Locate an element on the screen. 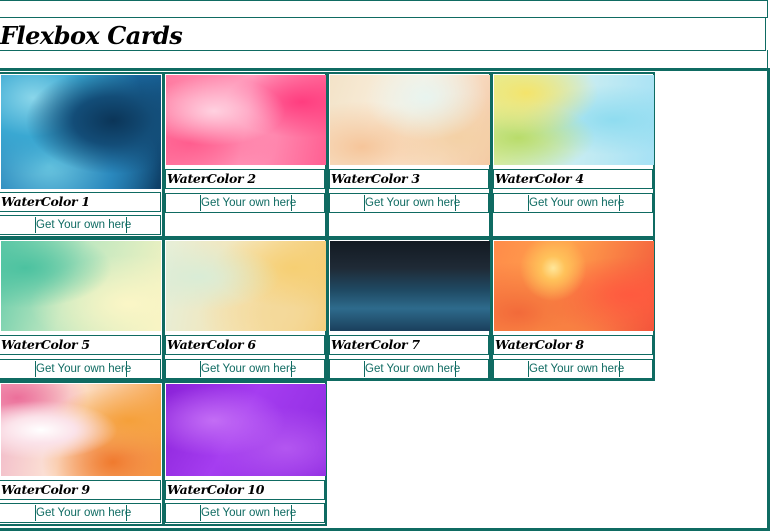  card-9: WaterColor 9 Get Your own here is located at coordinates (82, 453).